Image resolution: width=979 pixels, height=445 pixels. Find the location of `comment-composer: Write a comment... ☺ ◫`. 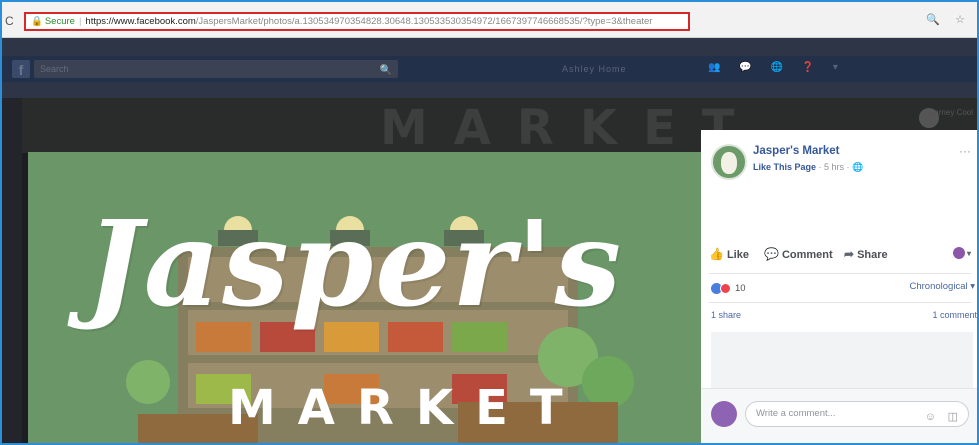

comment-composer: Write a comment... ☺ ◫ is located at coordinates (839, 415).